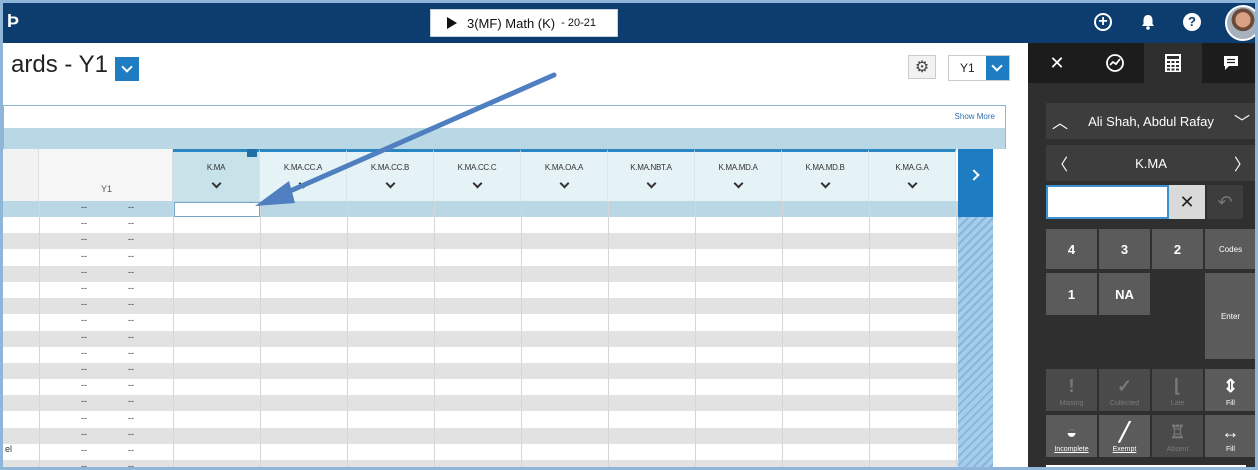  Describe the element at coordinates (1124, 294) in the screenshot. I see `key-na: NA` at that location.